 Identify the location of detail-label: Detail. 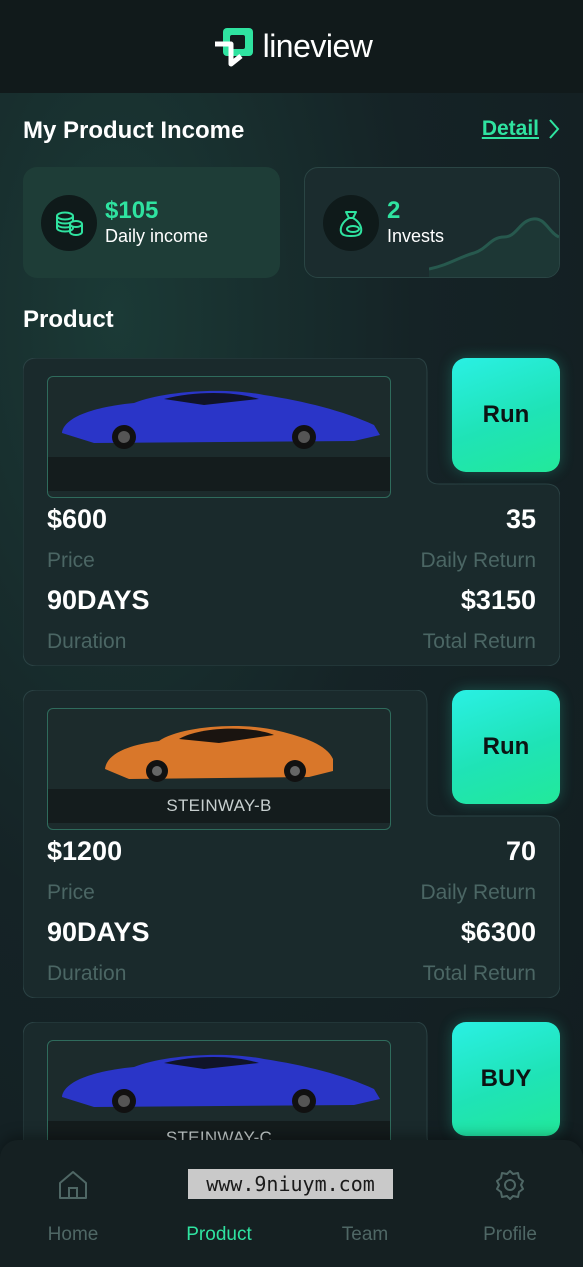
(510, 128).